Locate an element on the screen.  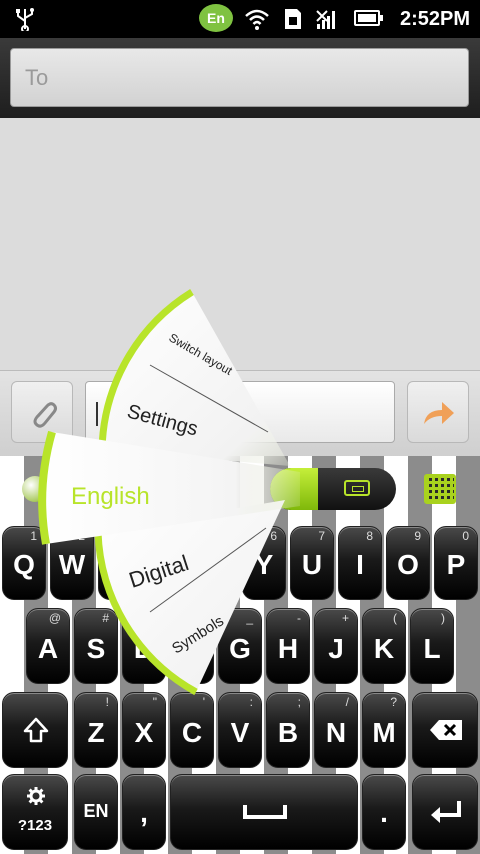
message-input is located at coordinates (240, 412).